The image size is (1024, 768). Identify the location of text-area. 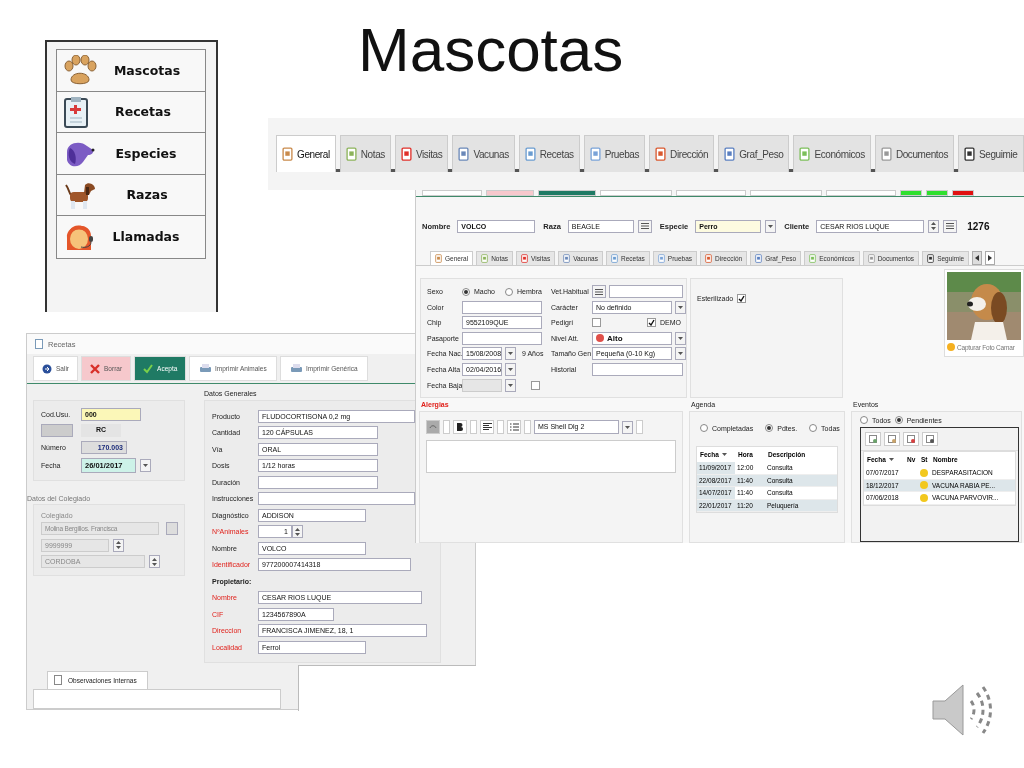
(551, 456).